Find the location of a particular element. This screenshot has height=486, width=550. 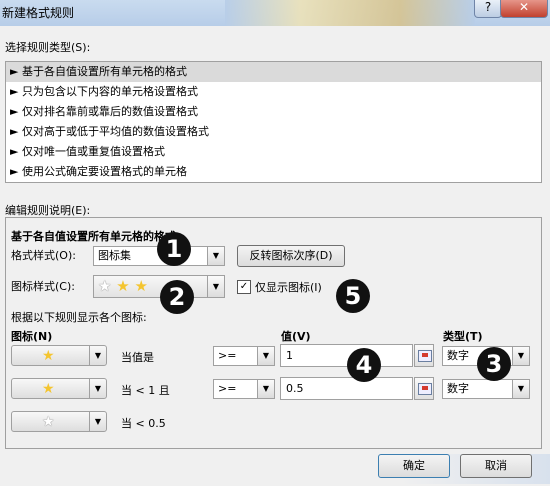

row2-range-select-button is located at coordinates (424, 388).